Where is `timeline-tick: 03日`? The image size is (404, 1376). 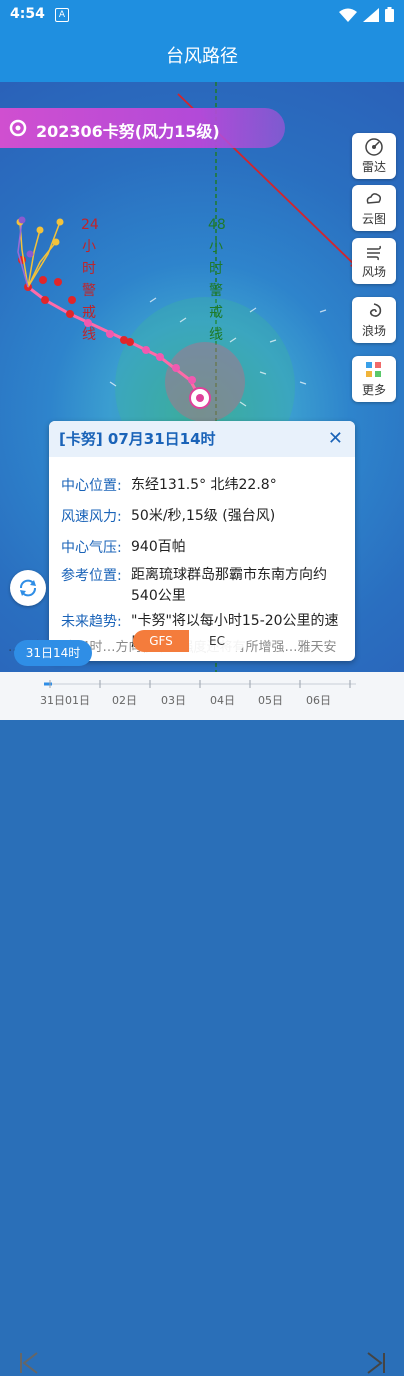
timeline-tick: 03日 is located at coordinates (173, 700).